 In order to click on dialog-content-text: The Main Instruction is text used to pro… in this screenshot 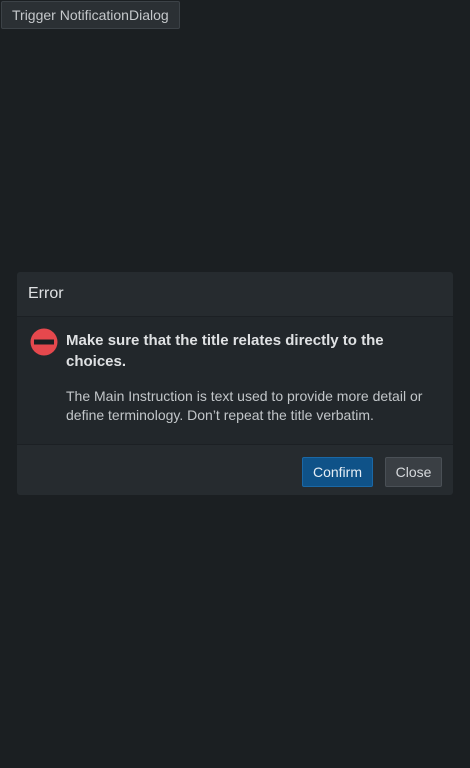, I will do `click(244, 405)`.